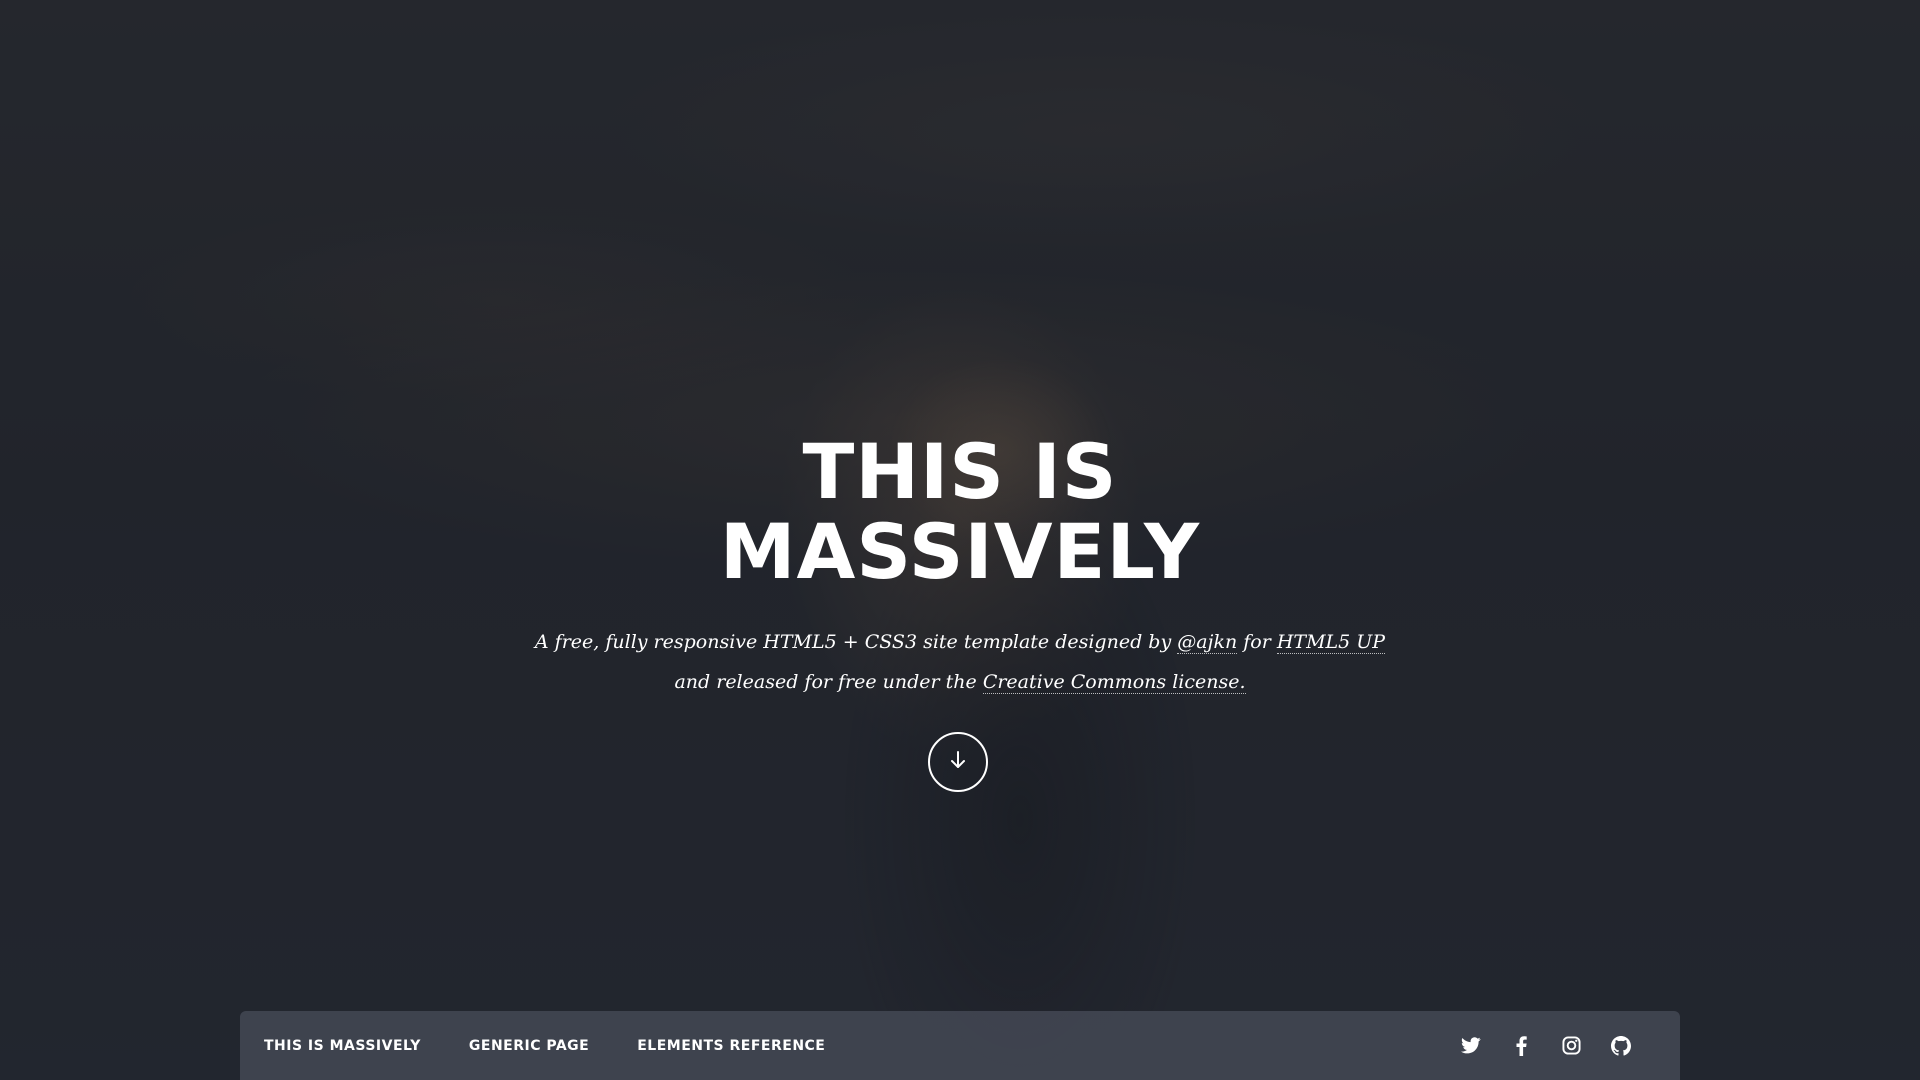 This screenshot has width=1920, height=1080. I want to click on scroll-down-button, so click(958, 762).